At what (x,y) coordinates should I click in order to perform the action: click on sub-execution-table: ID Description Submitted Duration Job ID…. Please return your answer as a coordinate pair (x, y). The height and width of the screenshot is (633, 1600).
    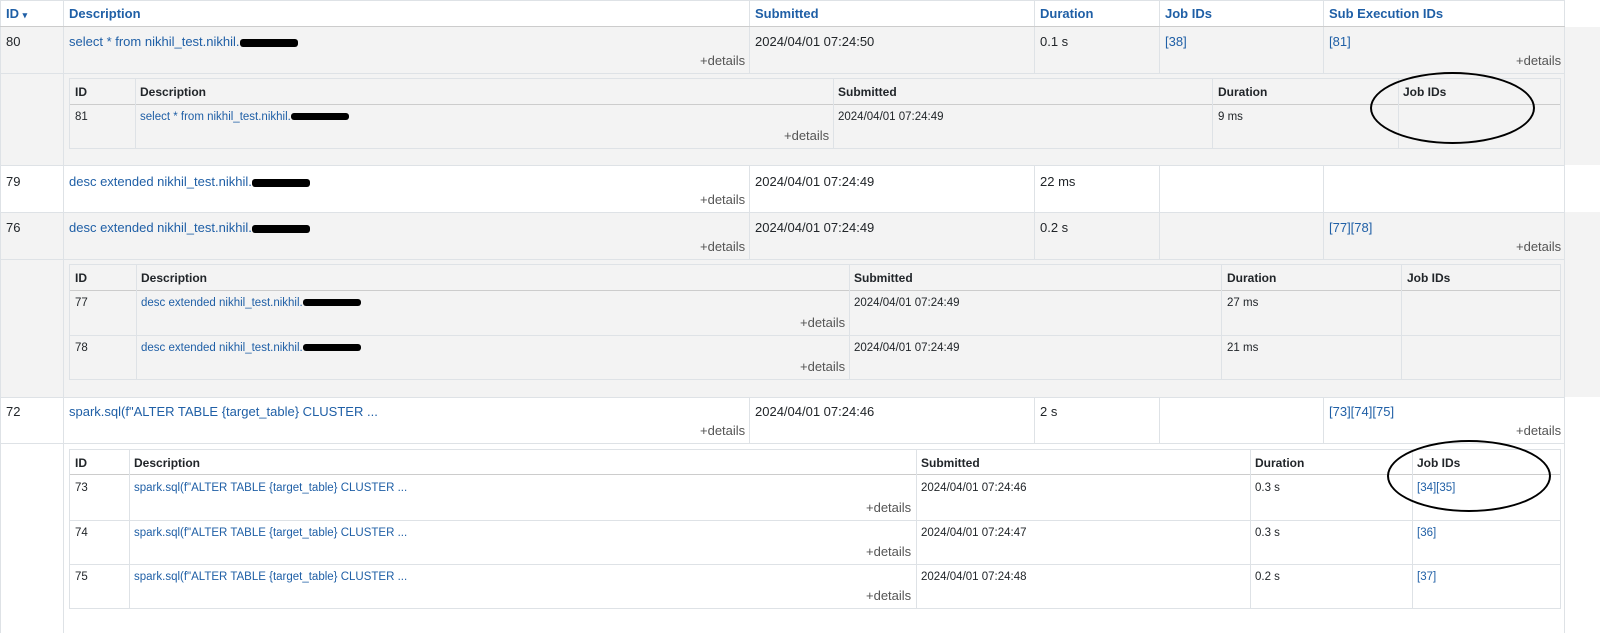
    Looking at the image, I should click on (815, 113).